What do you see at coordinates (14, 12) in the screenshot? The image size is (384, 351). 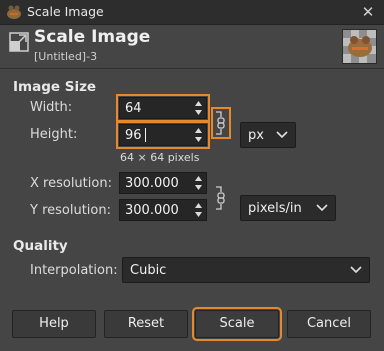 I see `gimp-logo-icon` at bounding box center [14, 12].